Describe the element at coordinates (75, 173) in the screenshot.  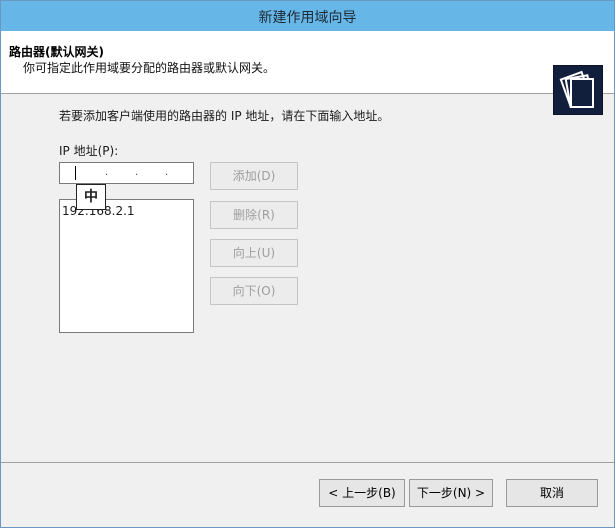
I see `text-caret` at that location.